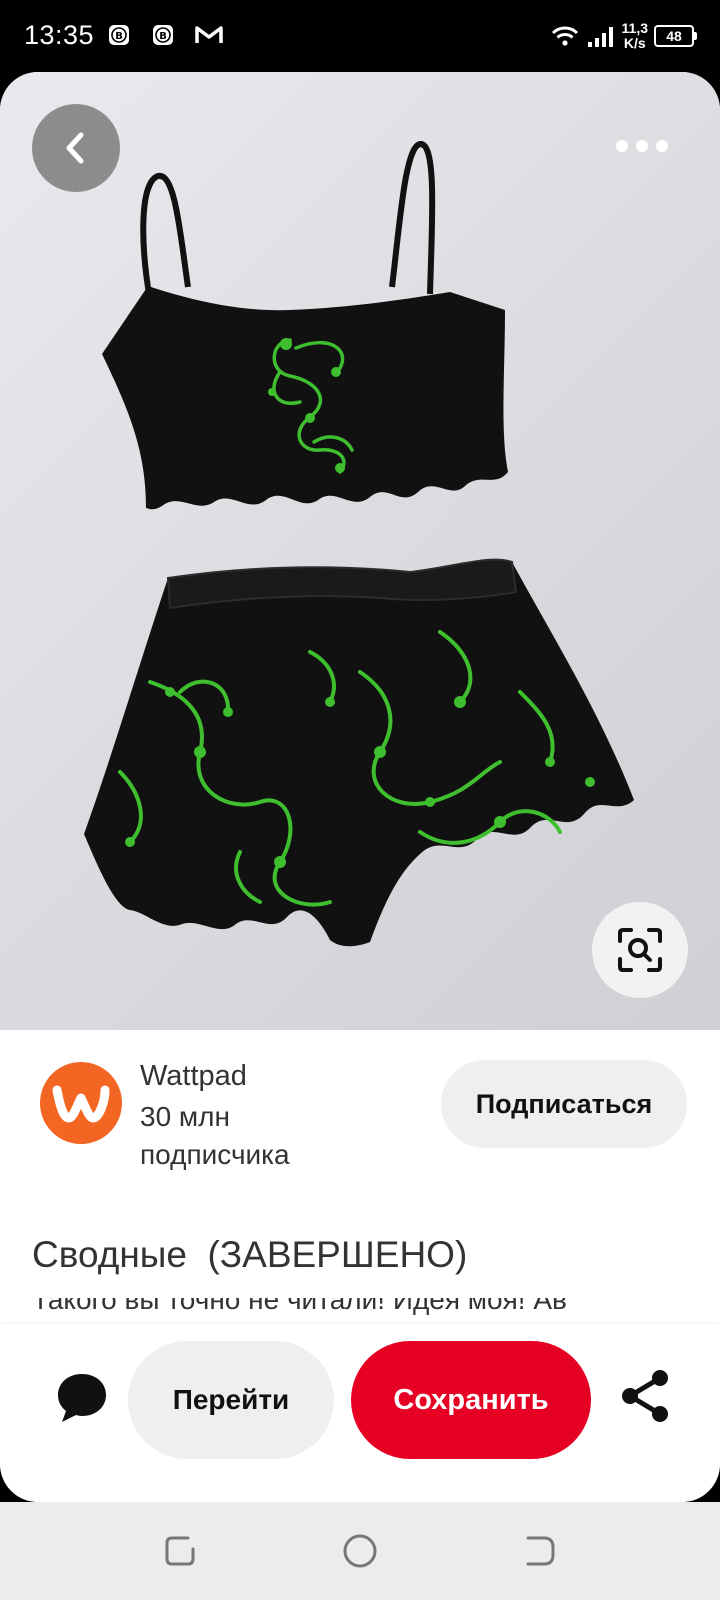 This screenshot has height=1600, width=720. Describe the element at coordinates (634, 35) in the screenshot. I see `network-speed: 11,3 K/s` at that location.